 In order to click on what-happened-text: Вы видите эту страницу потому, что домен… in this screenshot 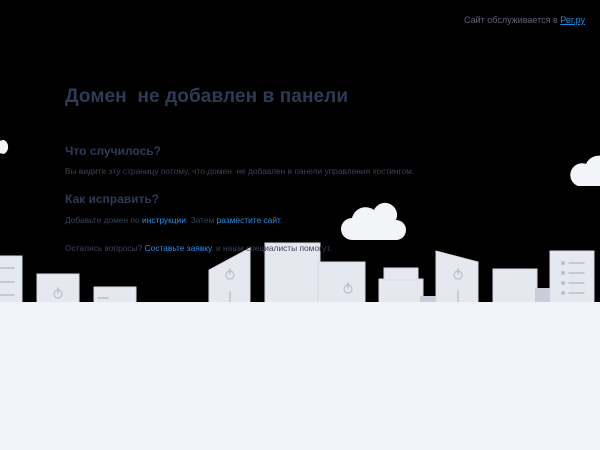, I will do `click(240, 171)`.